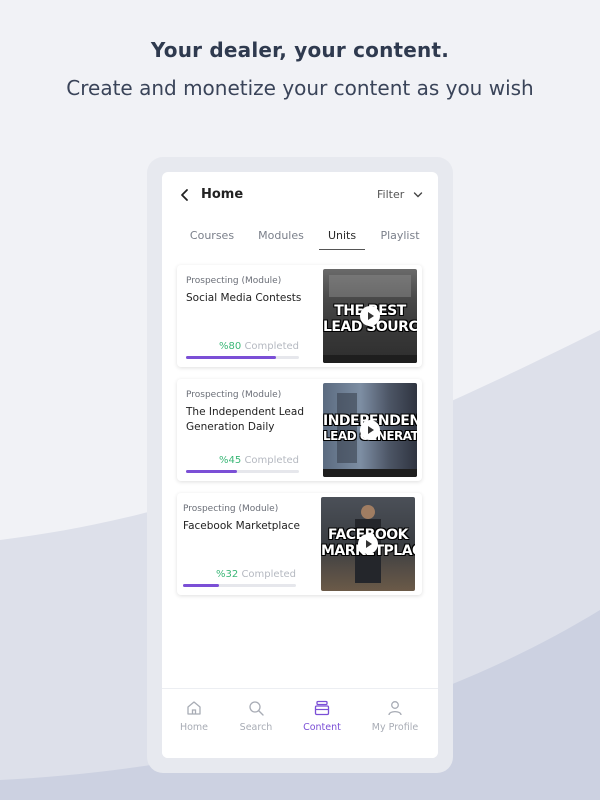 The width and height of the screenshot is (600, 800). Describe the element at coordinates (212, 238) in the screenshot. I see `tab-courses: Courses` at that location.